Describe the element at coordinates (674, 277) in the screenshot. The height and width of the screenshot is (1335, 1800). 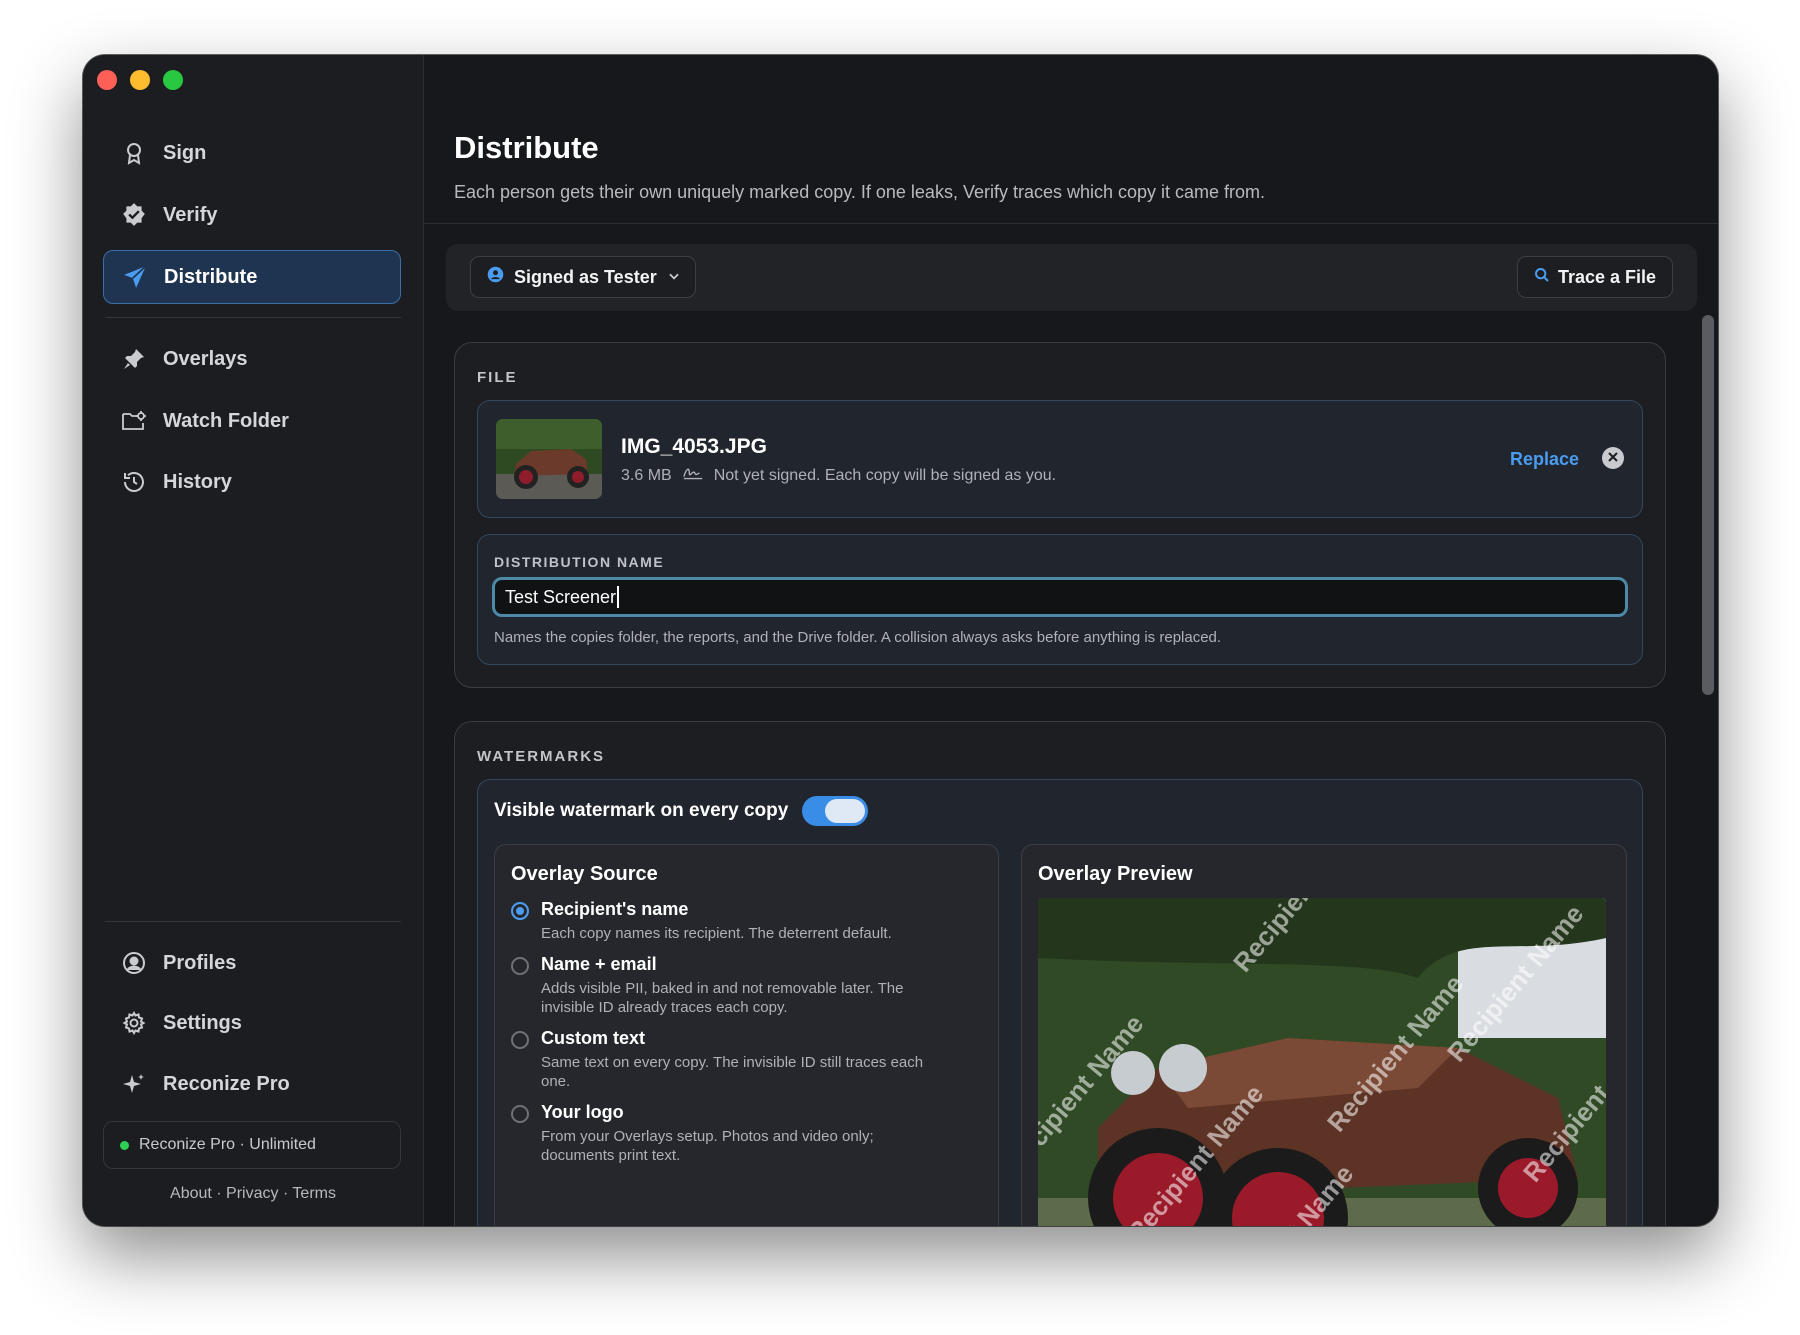
I see `chevron-down-icon` at that location.